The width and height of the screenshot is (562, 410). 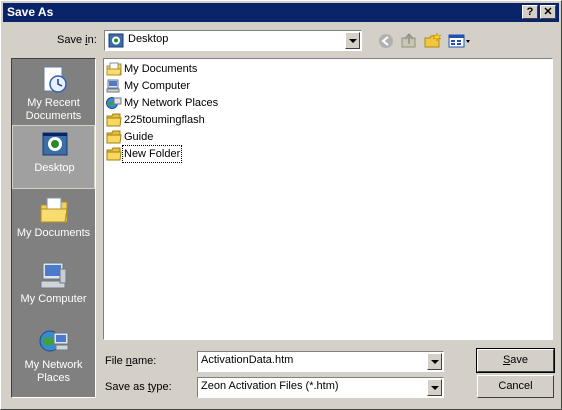 What do you see at coordinates (270, 386) in the screenshot?
I see `save-as-type-value: Zeon Activation Files (*.htm)` at bounding box center [270, 386].